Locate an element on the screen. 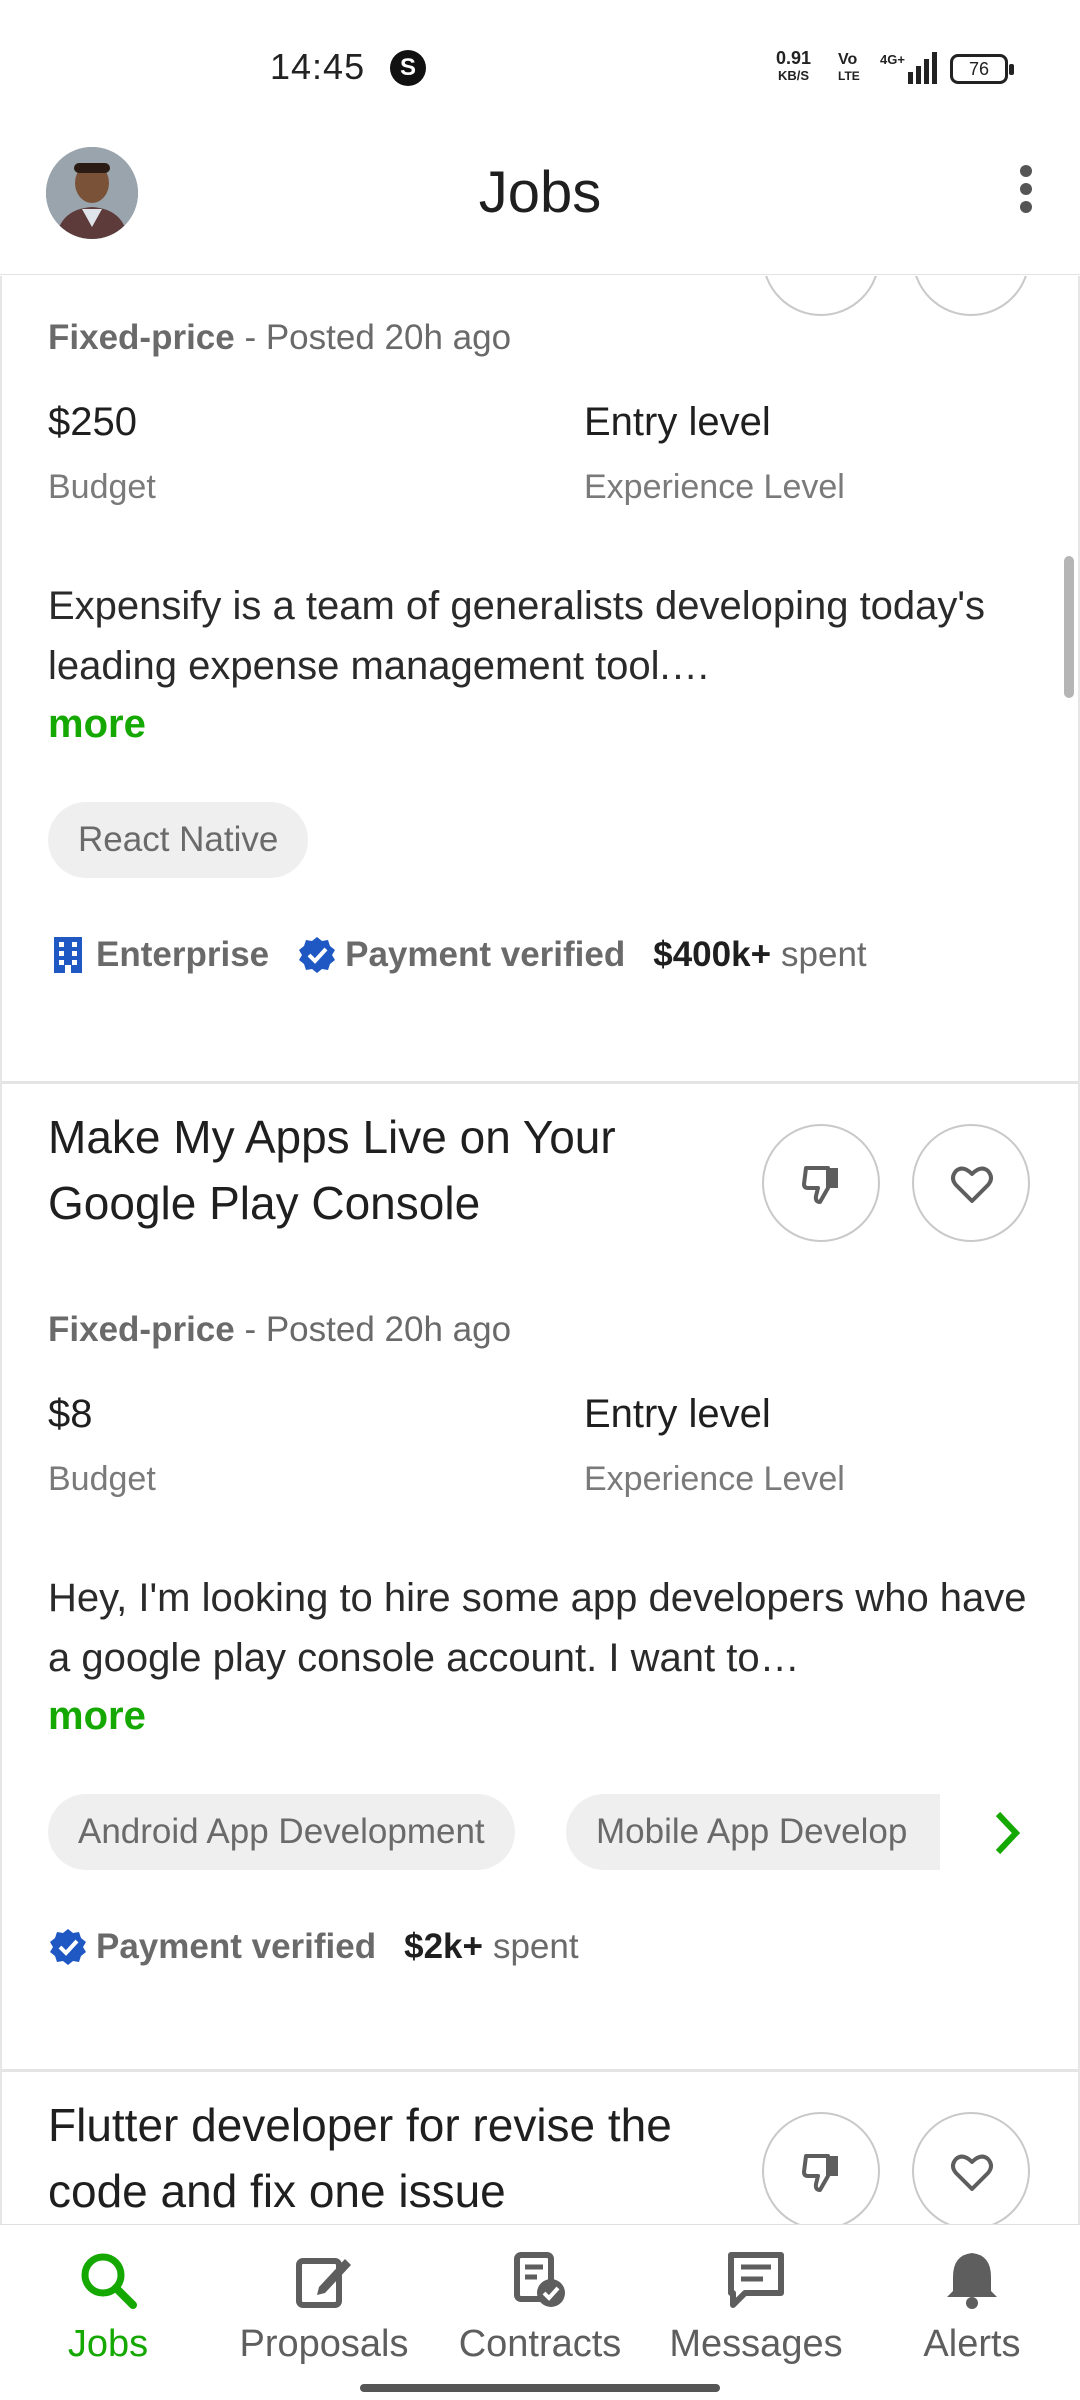  signal-icon: 4G+ is located at coordinates (908, 68).